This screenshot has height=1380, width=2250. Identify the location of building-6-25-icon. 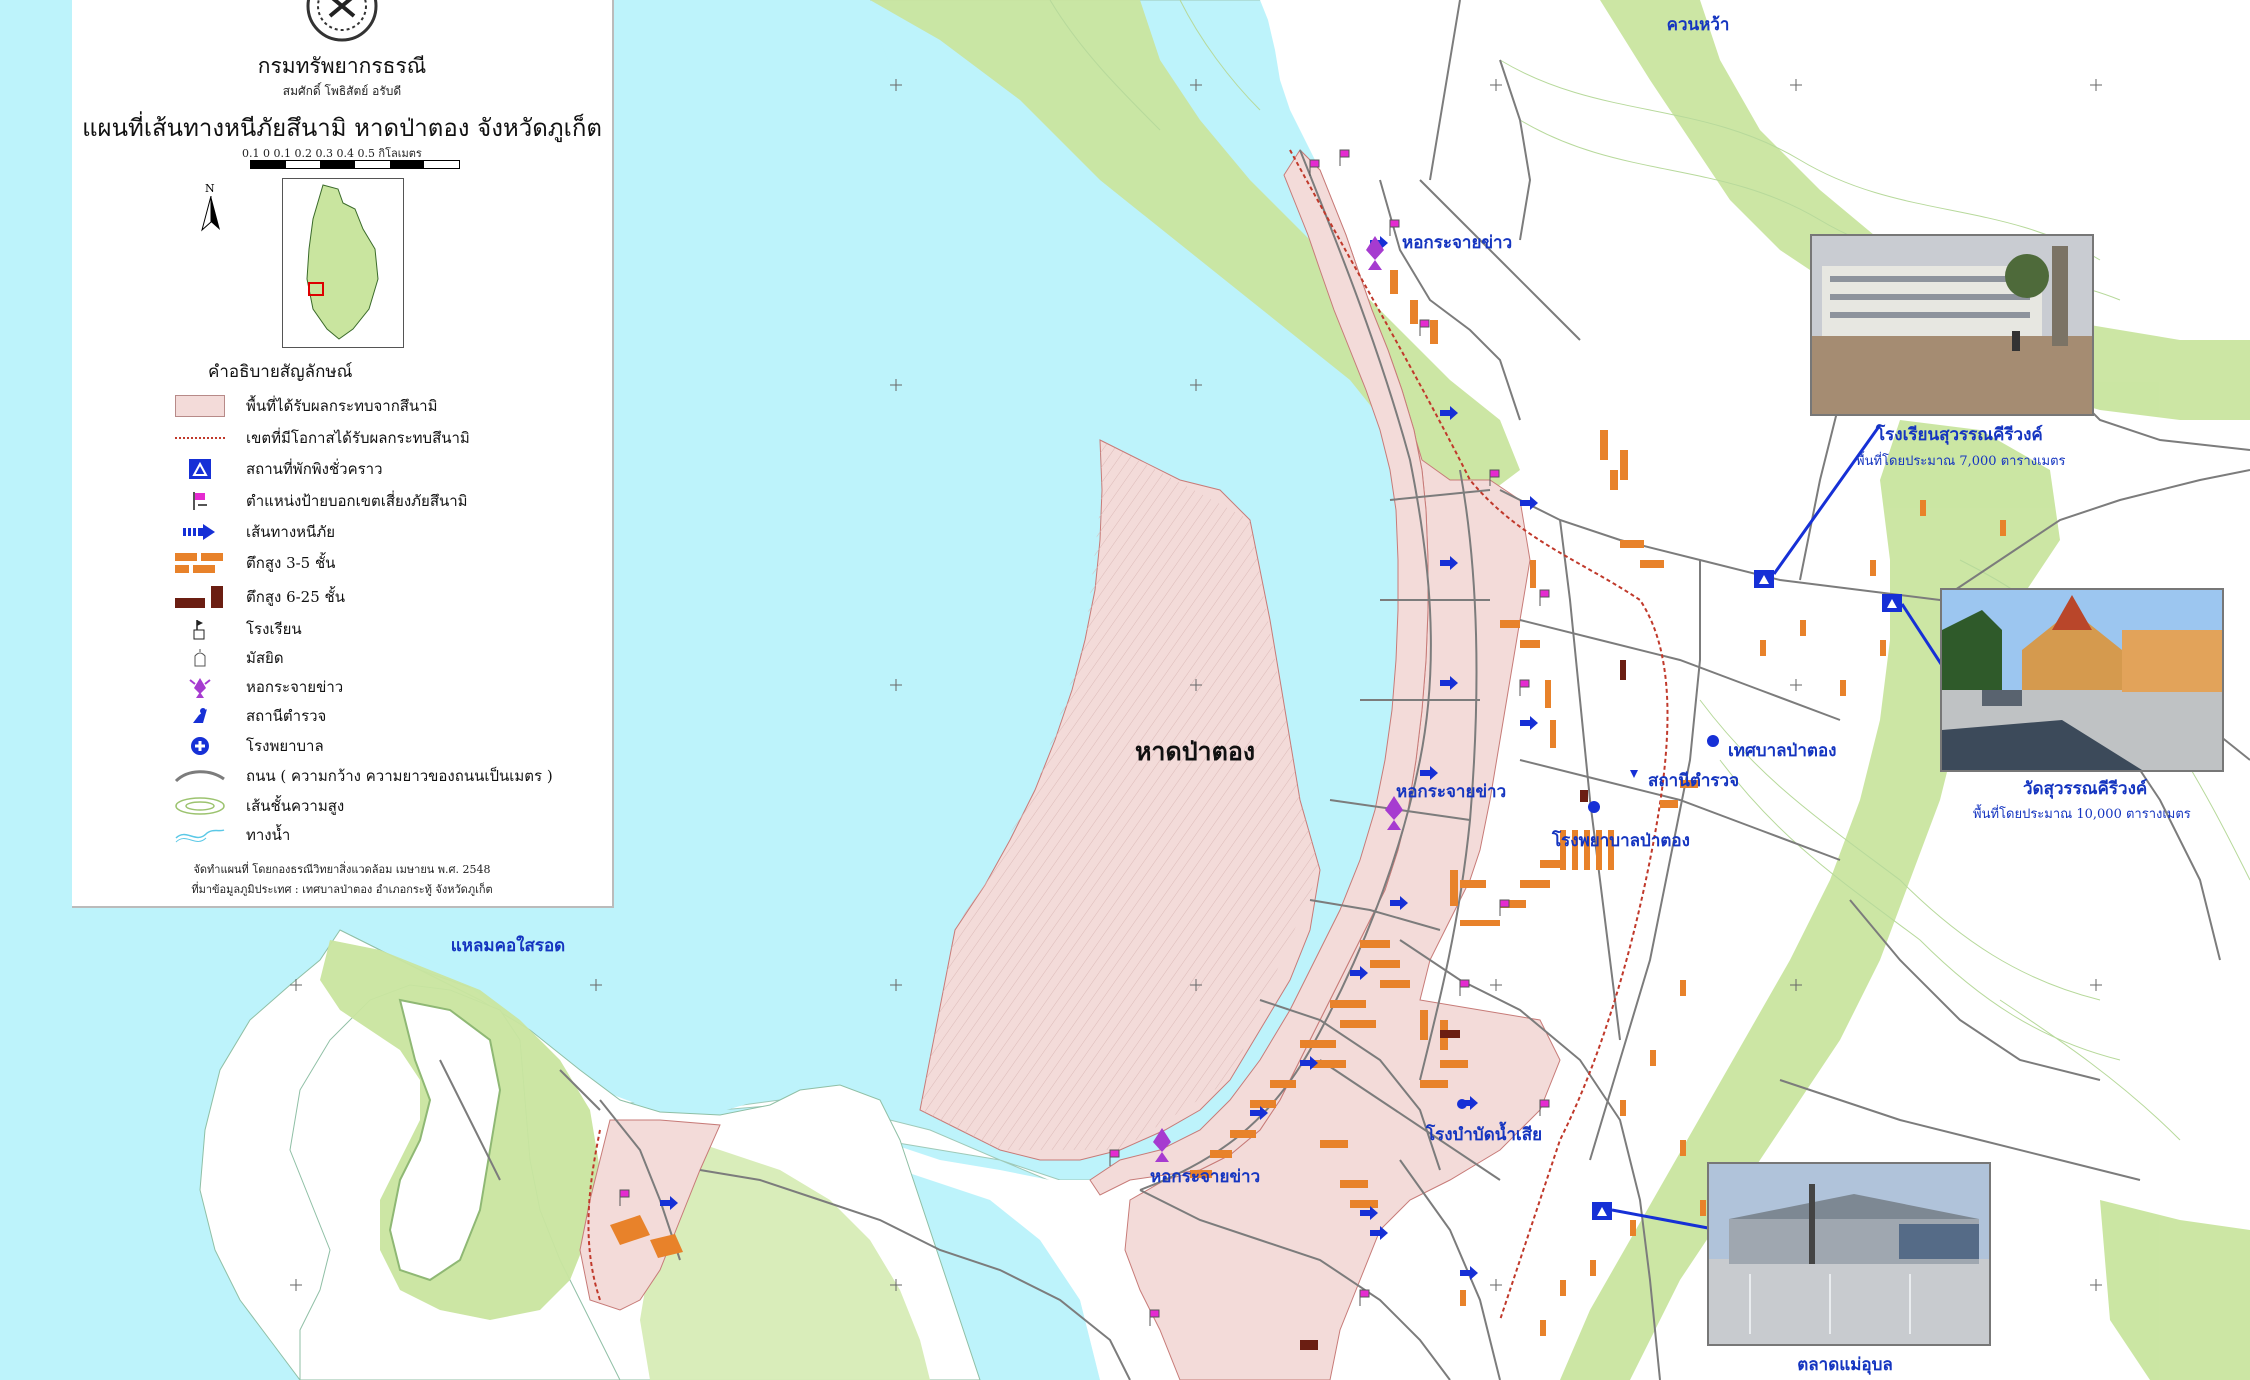
(200, 597).